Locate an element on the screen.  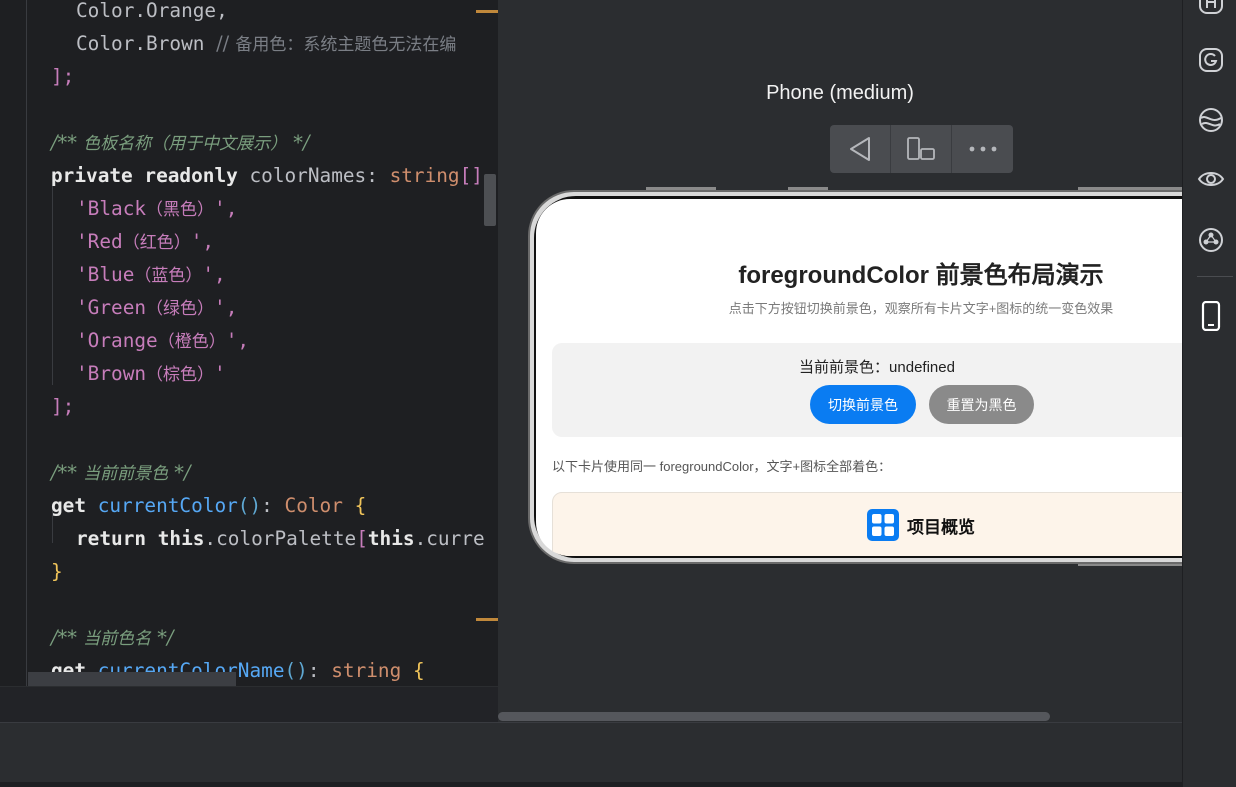
code-token: ' is located at coordinates (220, 373).